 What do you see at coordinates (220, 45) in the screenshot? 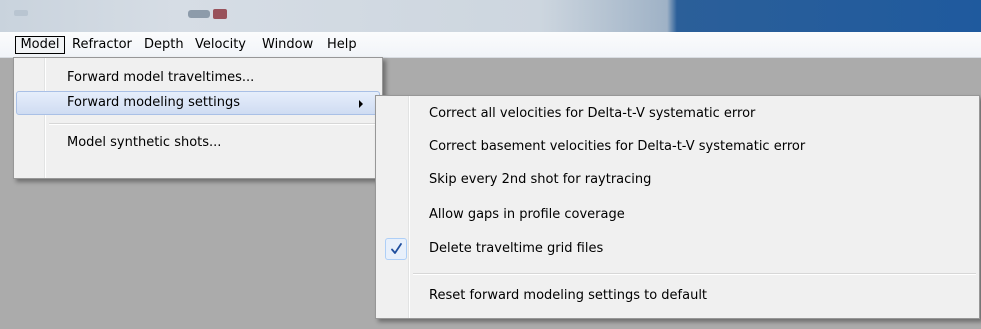
I see `menu-velocity: Velocity` at bounding box center [220, 45].